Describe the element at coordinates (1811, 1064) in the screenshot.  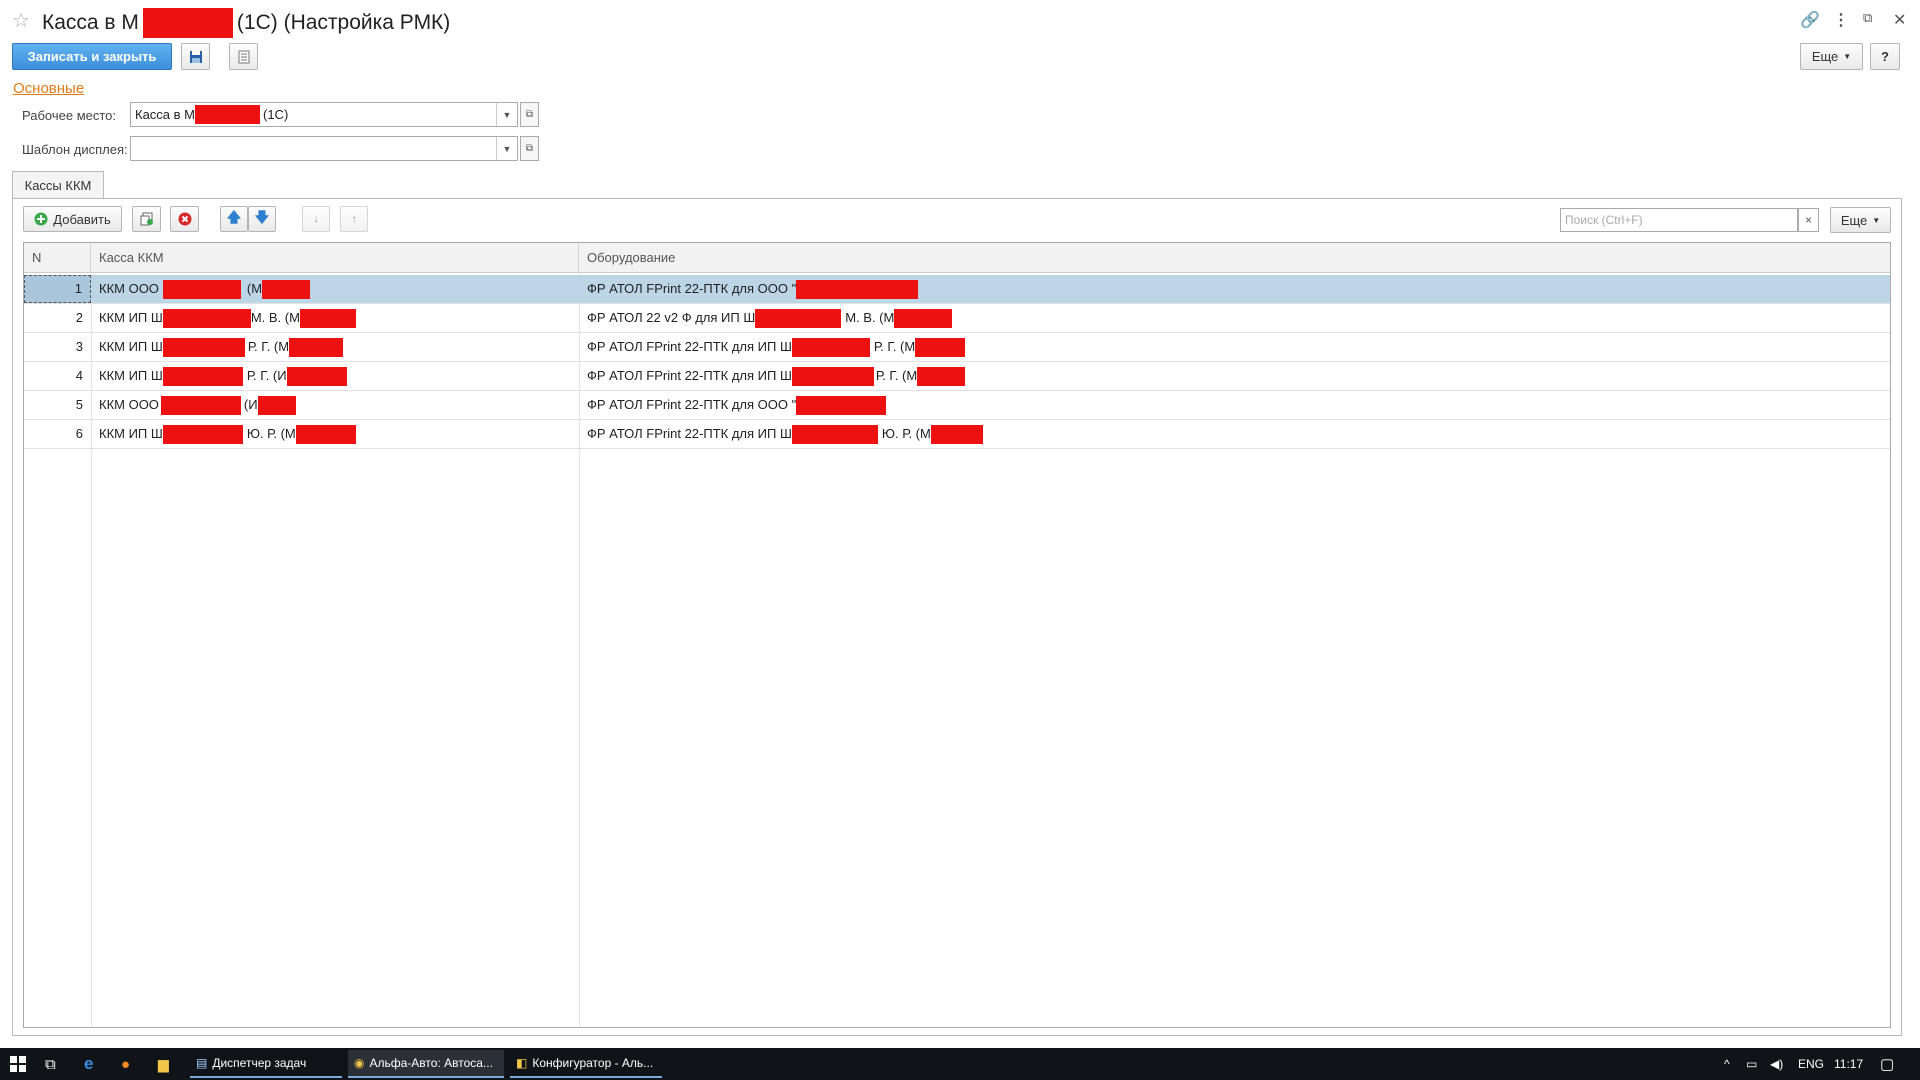
I see `language-indicator: ENG` at that location.